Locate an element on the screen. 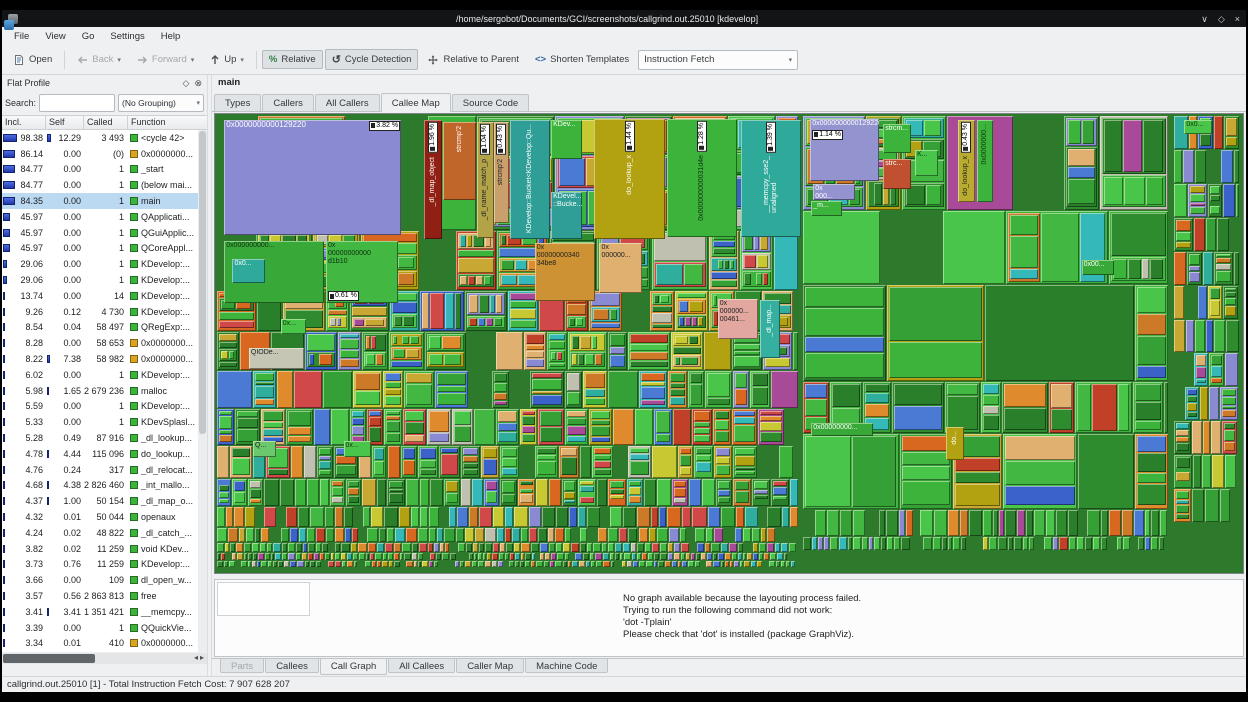 The height and width of the screenshot is (702, 1248). menu-help: Help is located at coordinates (171, 36).